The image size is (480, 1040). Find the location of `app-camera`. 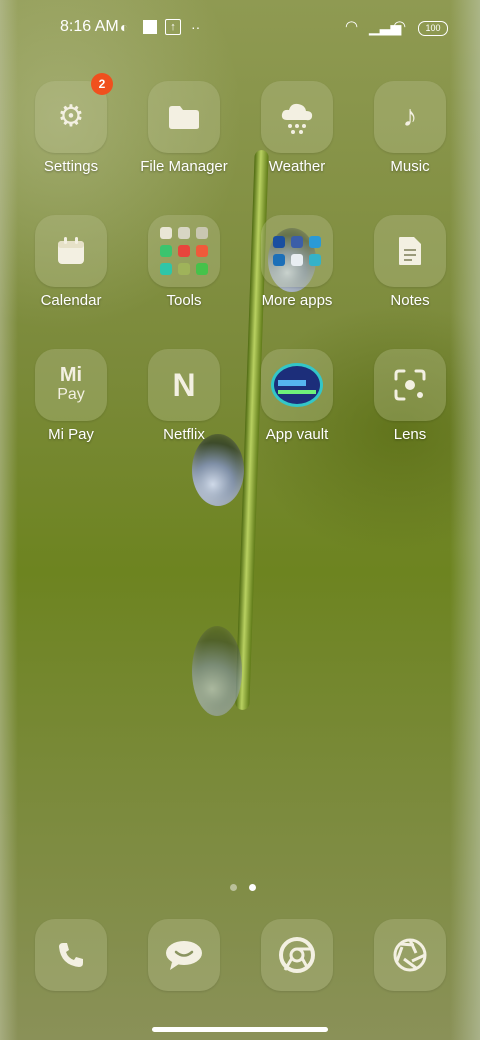

app-camera is located at coordinates (410, 955).